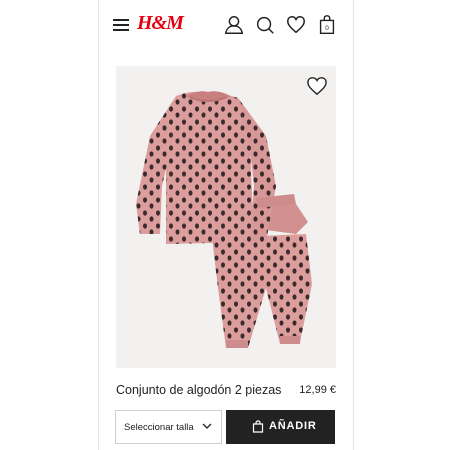  Describe the element at coordinates (234, 25) in the screenshot. I see `account-icon` at that location.